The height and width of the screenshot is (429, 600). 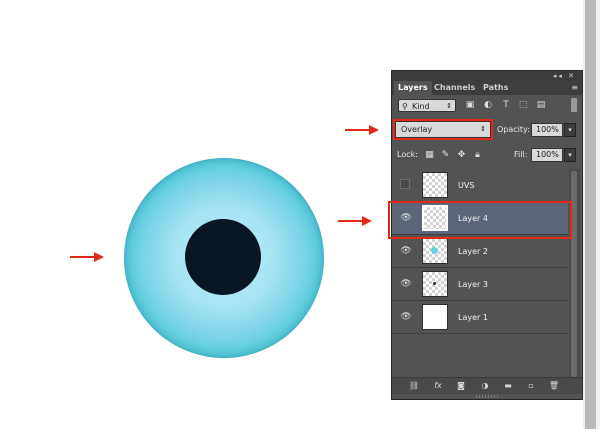 What do you see at coordinates (480, 220) in the screenshot?
I see `selected-layer-highlight` at bounding box center [480, 220].